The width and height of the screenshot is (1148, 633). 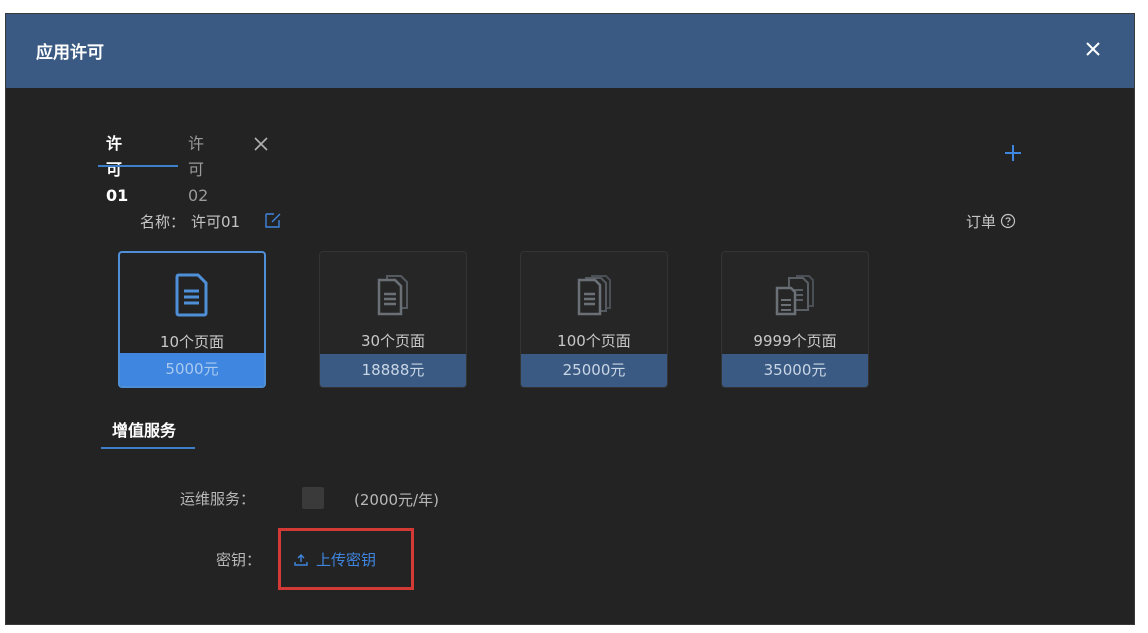 I want to click on plan-pages: 9999个页面, so click(x=795, y=341).